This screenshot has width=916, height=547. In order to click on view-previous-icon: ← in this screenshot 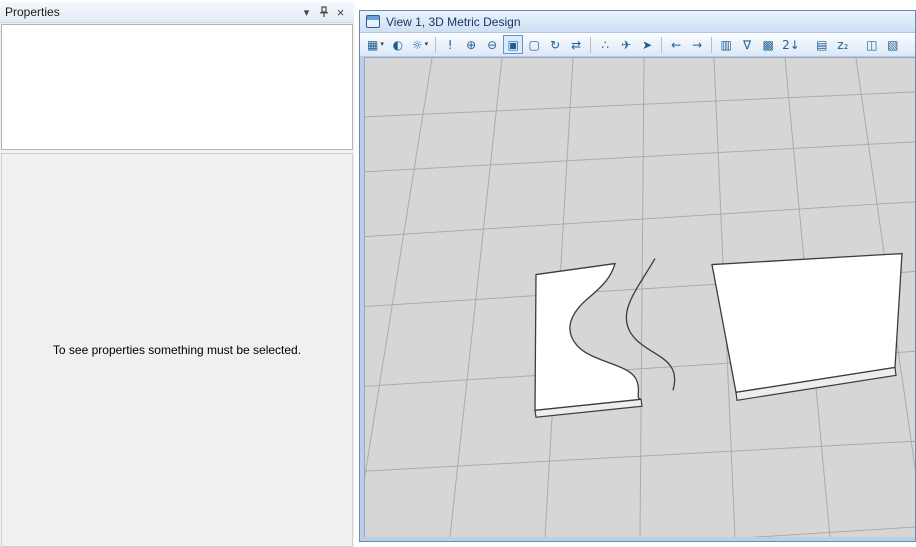, I will do `click(676, 44)`.